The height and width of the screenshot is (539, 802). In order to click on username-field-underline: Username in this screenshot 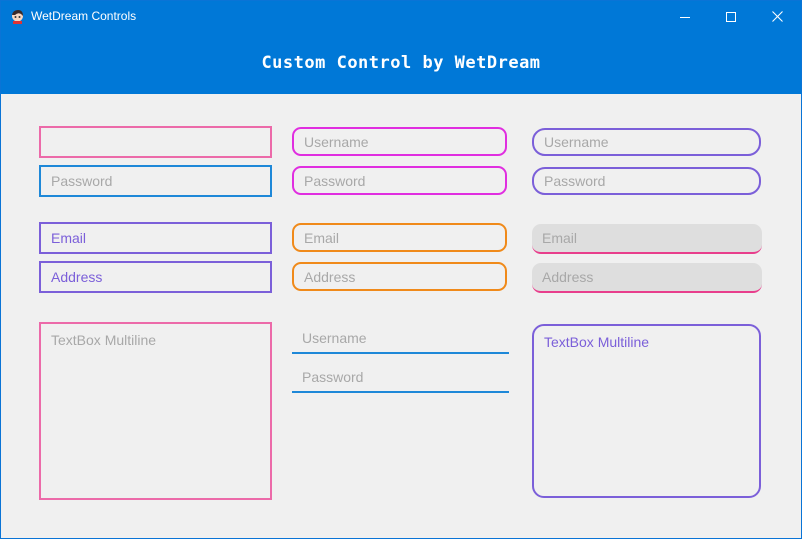, I will do `click(400, 339)`.